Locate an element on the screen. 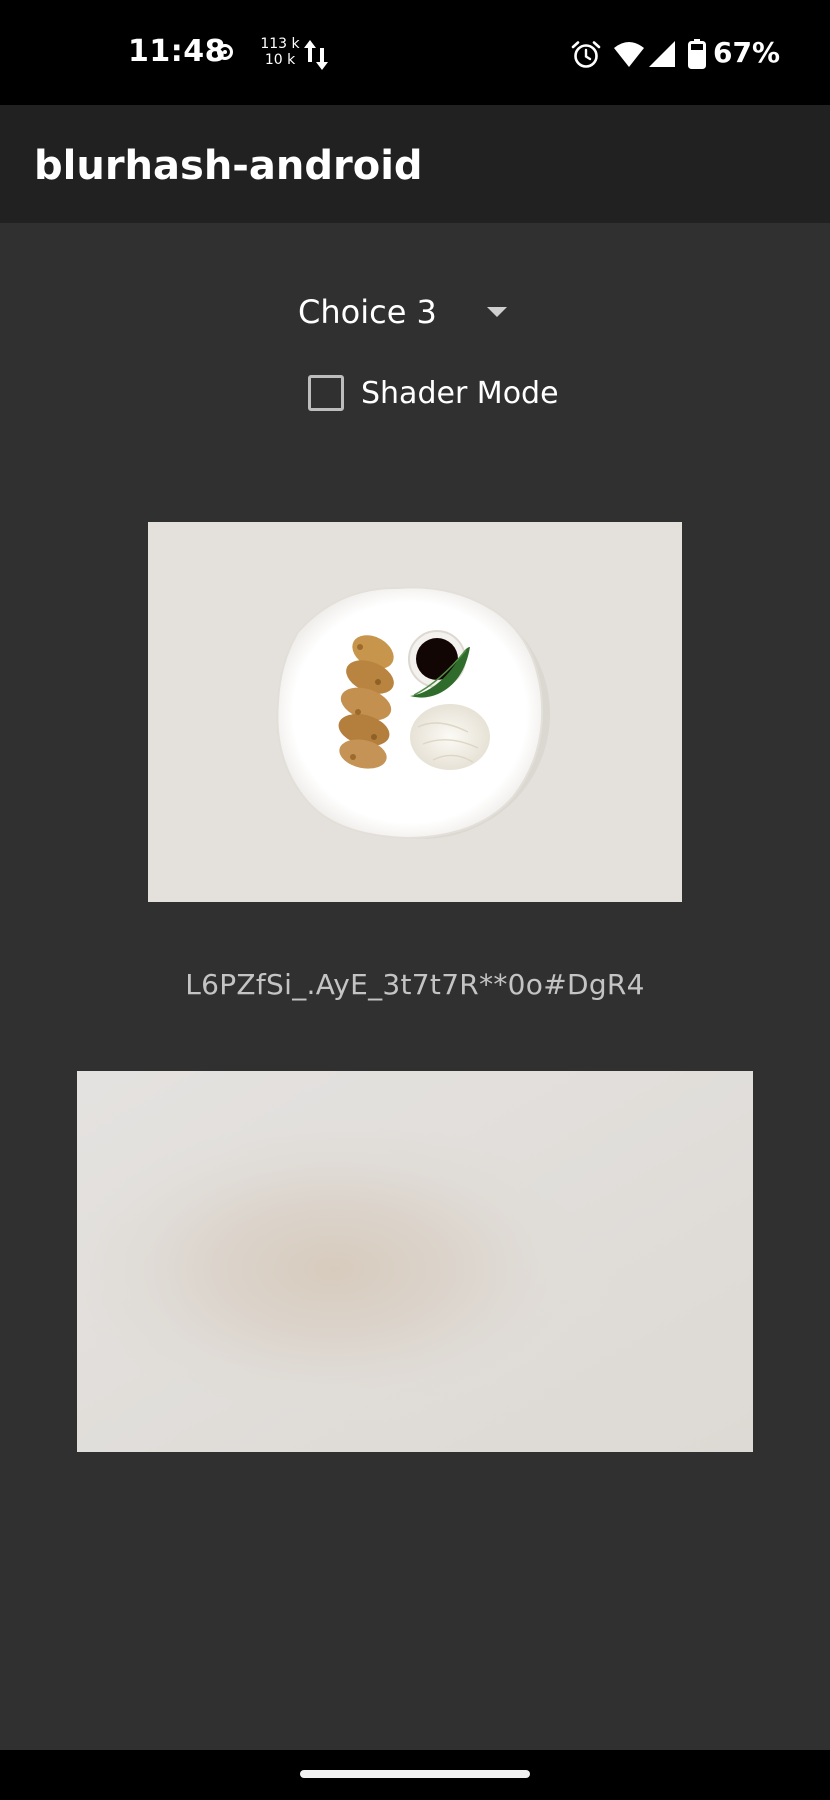 This screenshot has height=1800, width=830. status-time: 11:48 is located at coordinates (177, 51).